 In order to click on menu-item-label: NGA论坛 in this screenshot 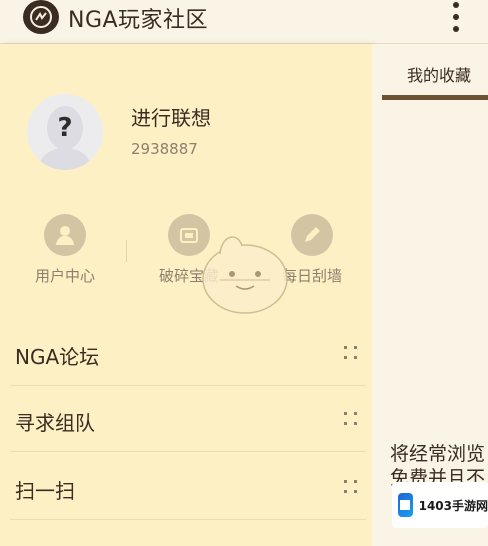, I will do `click(57, 357)`.